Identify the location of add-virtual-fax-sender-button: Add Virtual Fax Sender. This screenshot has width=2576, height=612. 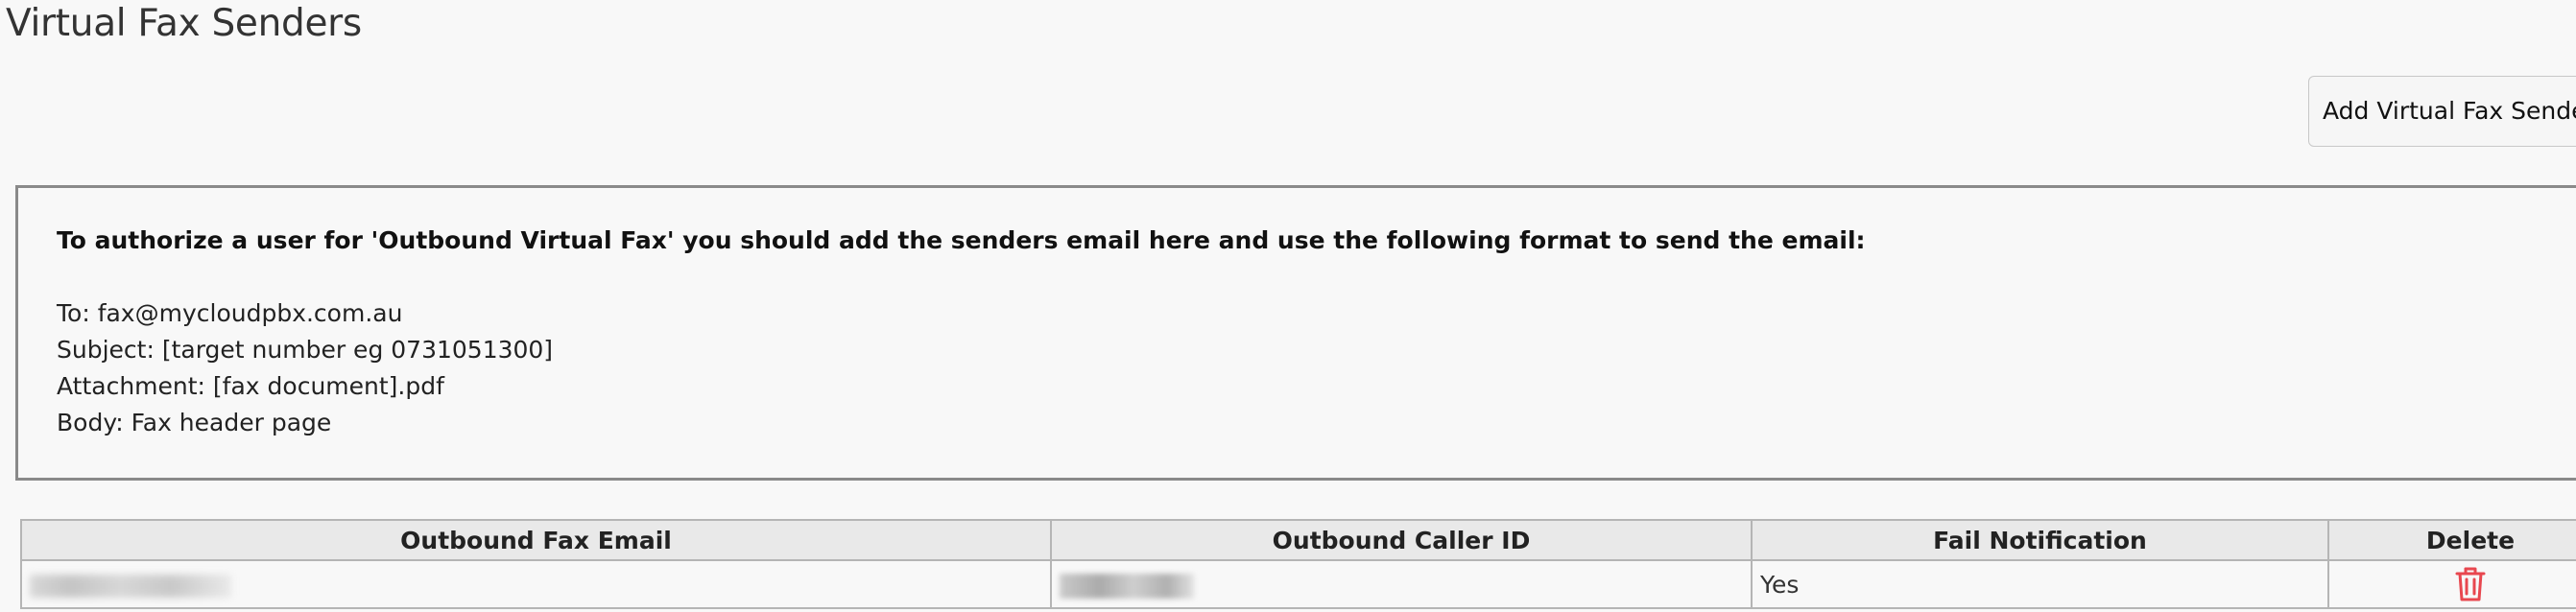
(2442, 112).